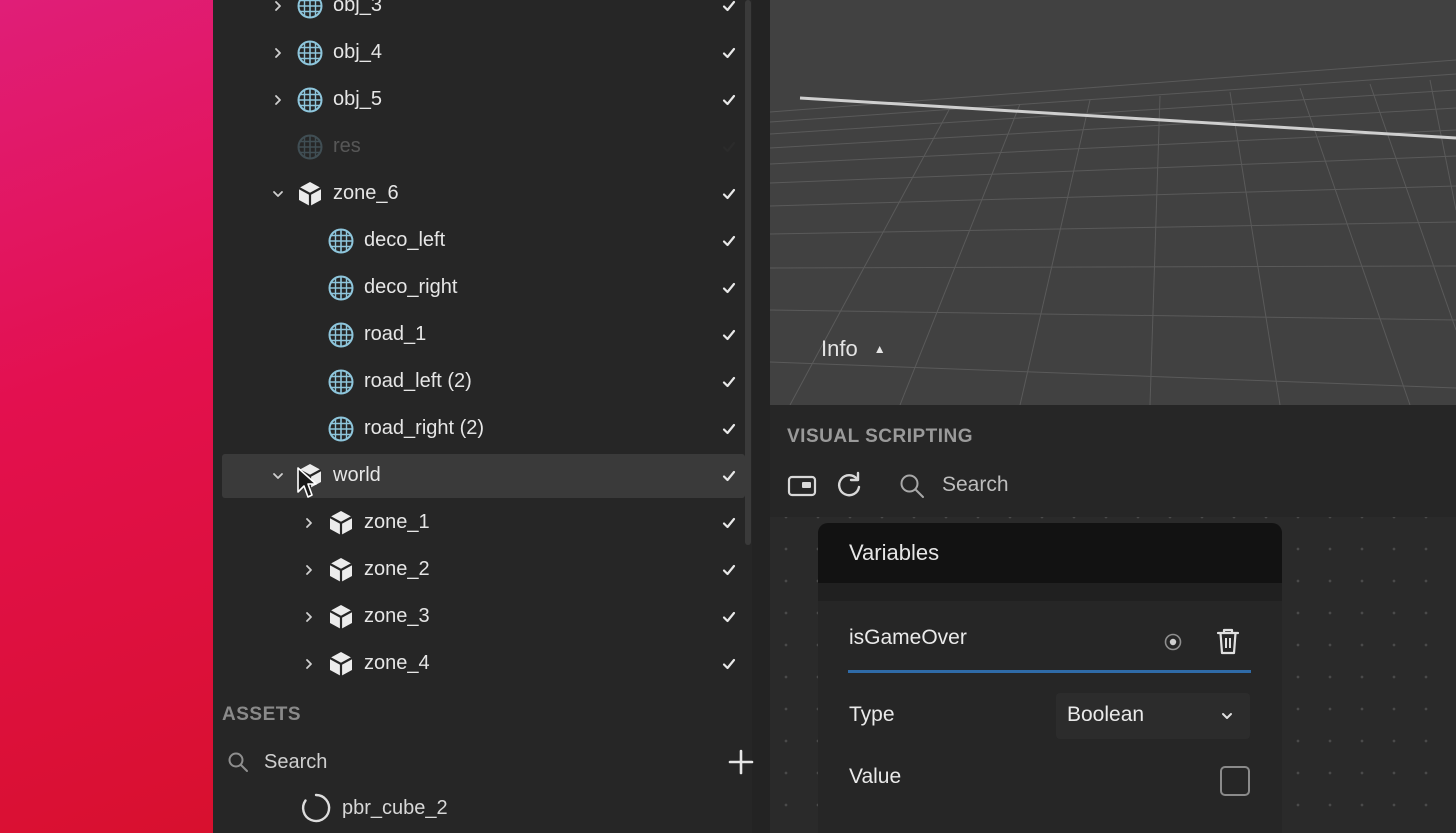 This screenshot has height=833, width=1456. Describe the element at coordinates (483, 382) in the screenshot. I see `tree-item: road_left (2)` at that location.